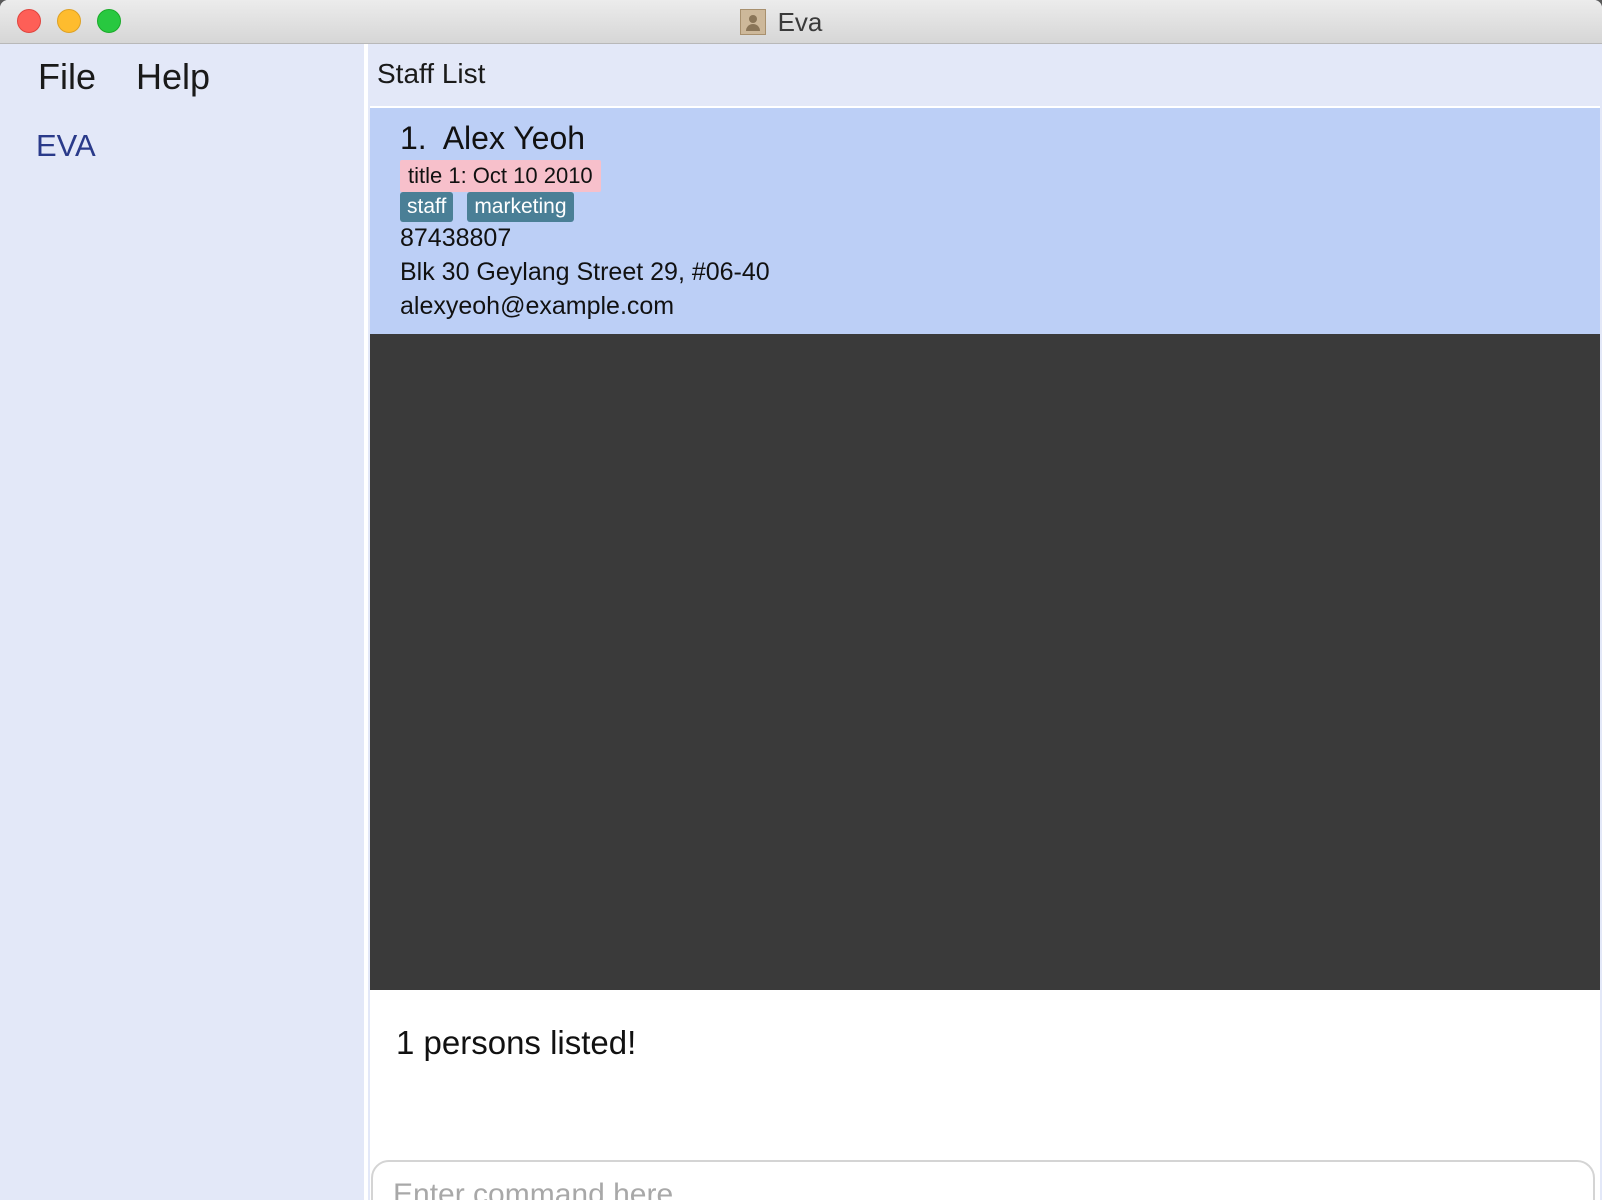 Image resolution: width=1602 pixels, height=1200 pixels. What do you see at coordinates (413, 138) in the screenshot?
I see `staff-index: 1.` at bounding box center [413, 138].